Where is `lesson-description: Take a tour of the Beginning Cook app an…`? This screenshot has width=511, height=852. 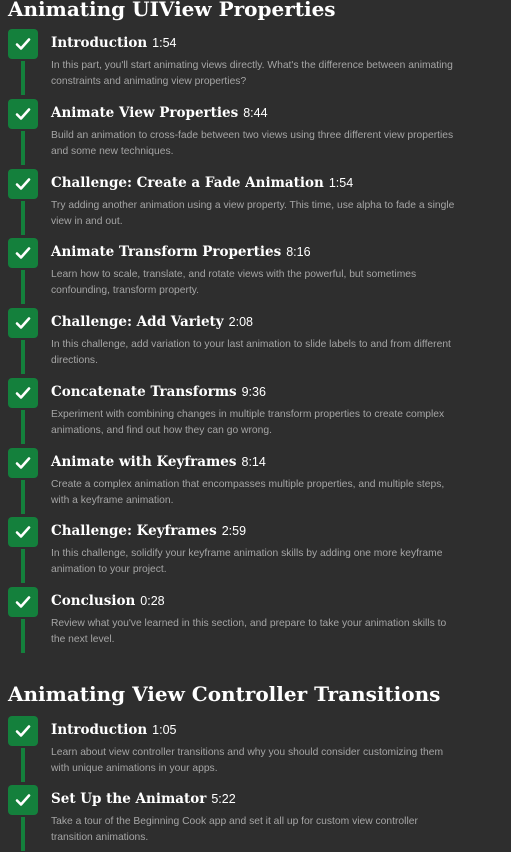 lesson-description: Take a tour of the Beginning Cook app an… is located at coordinates (234, 829).